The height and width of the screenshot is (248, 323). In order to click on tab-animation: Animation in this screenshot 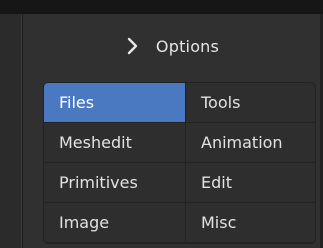, I will do `click(250, 142)`.